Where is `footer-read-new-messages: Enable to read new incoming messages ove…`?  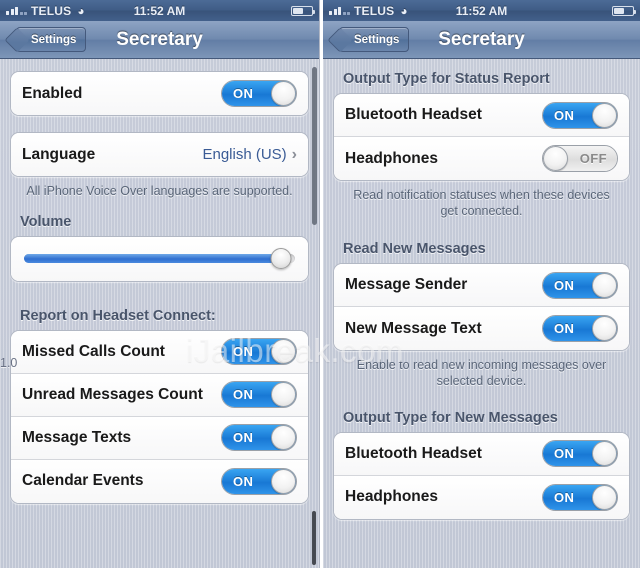
footer-read-new-messages: Enable to read new incoming messages ove… is located at coordinates (481, 373).